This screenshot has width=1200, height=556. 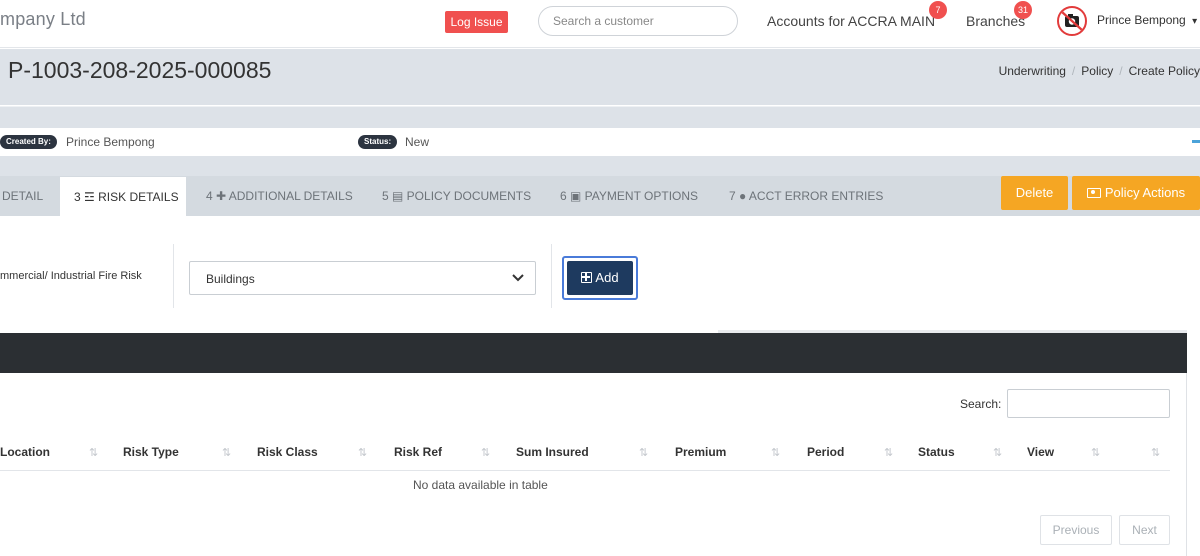 I want to click on delete-button: Delete, so click(x=1034, y=193).